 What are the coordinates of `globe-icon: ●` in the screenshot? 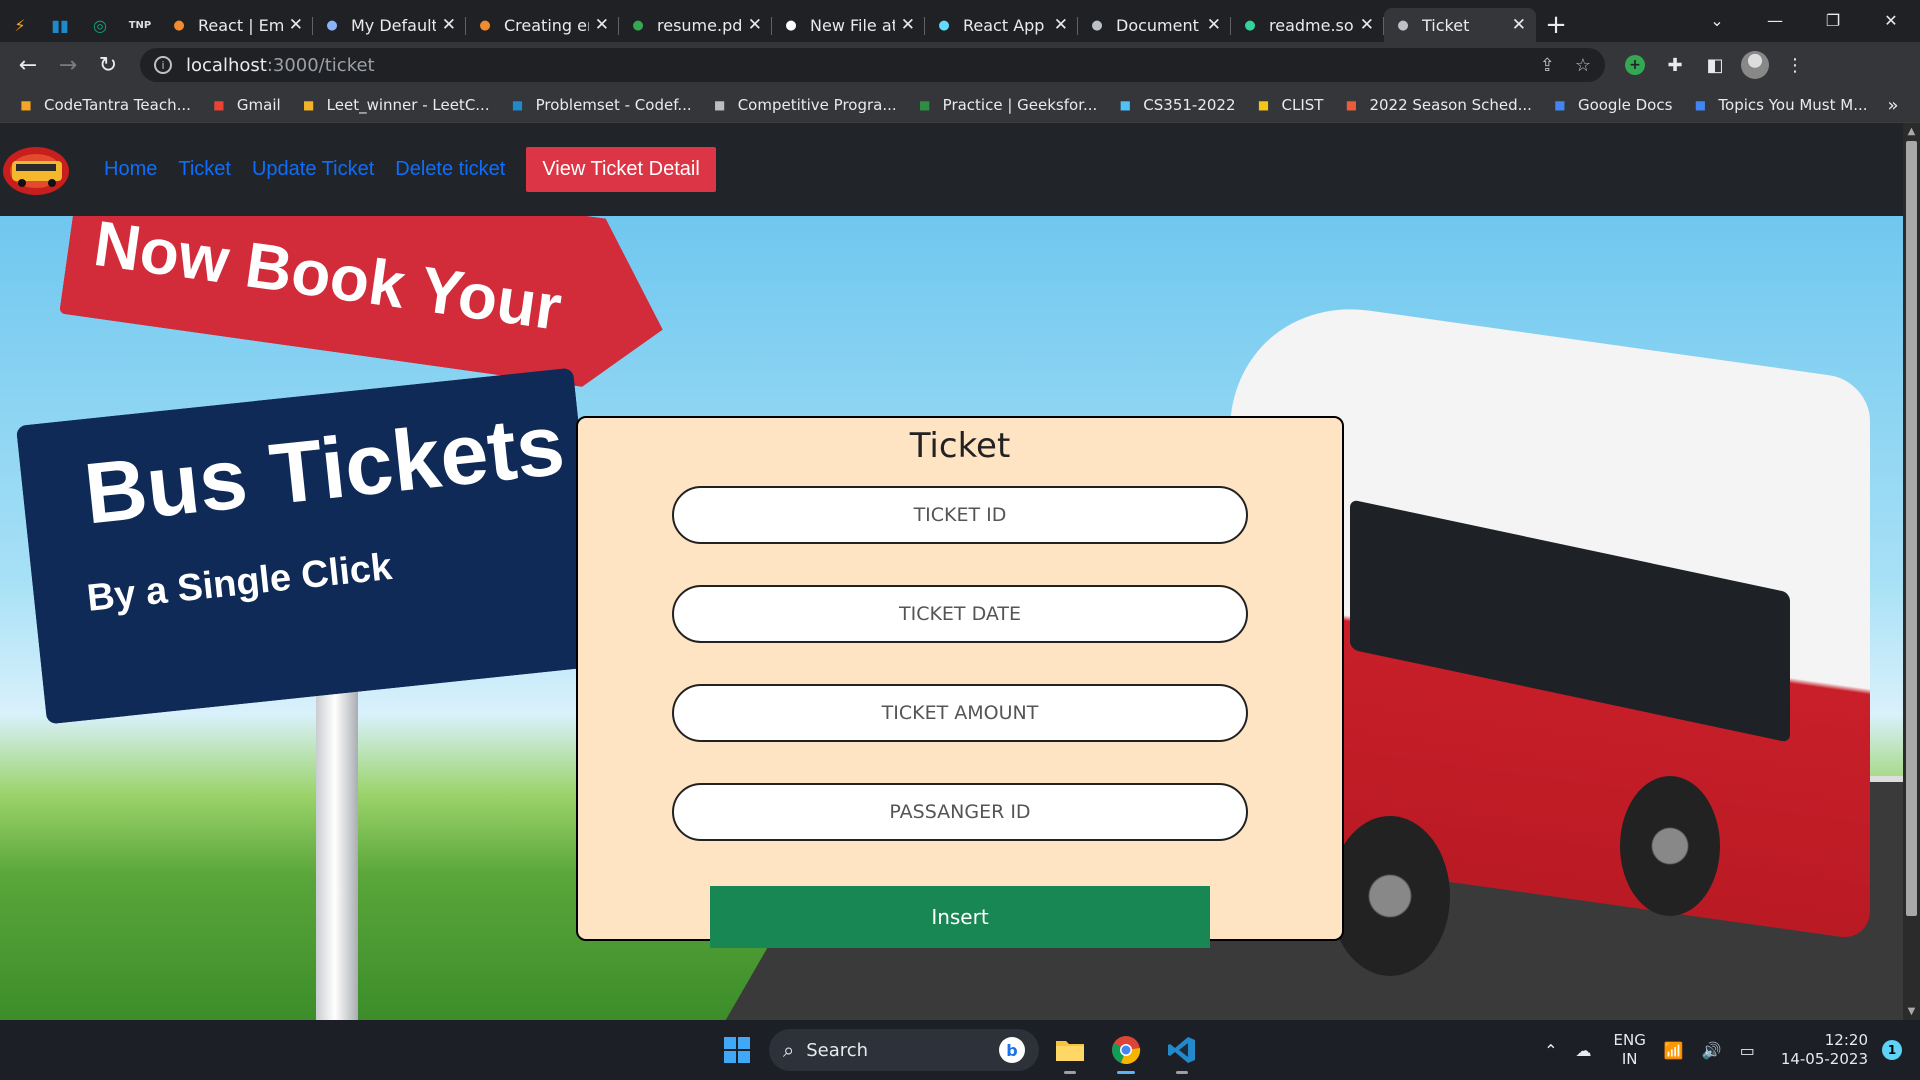 It's located at (1097, 25).